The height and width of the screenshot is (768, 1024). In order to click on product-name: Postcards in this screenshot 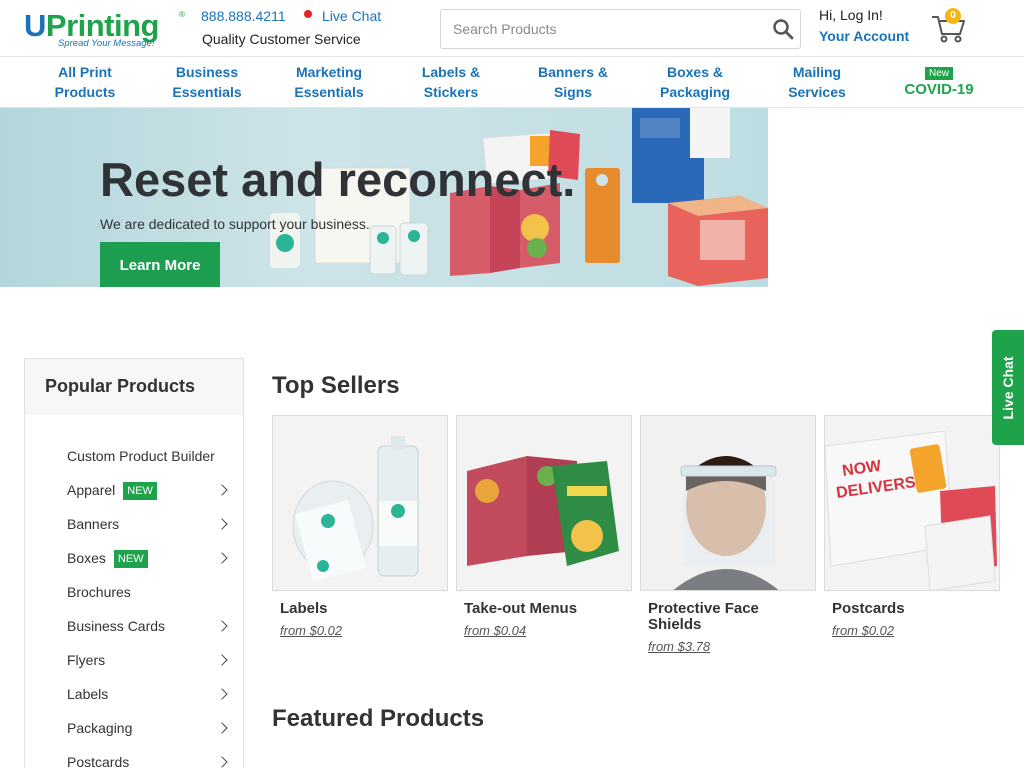, I will do `click(912, 609)`.